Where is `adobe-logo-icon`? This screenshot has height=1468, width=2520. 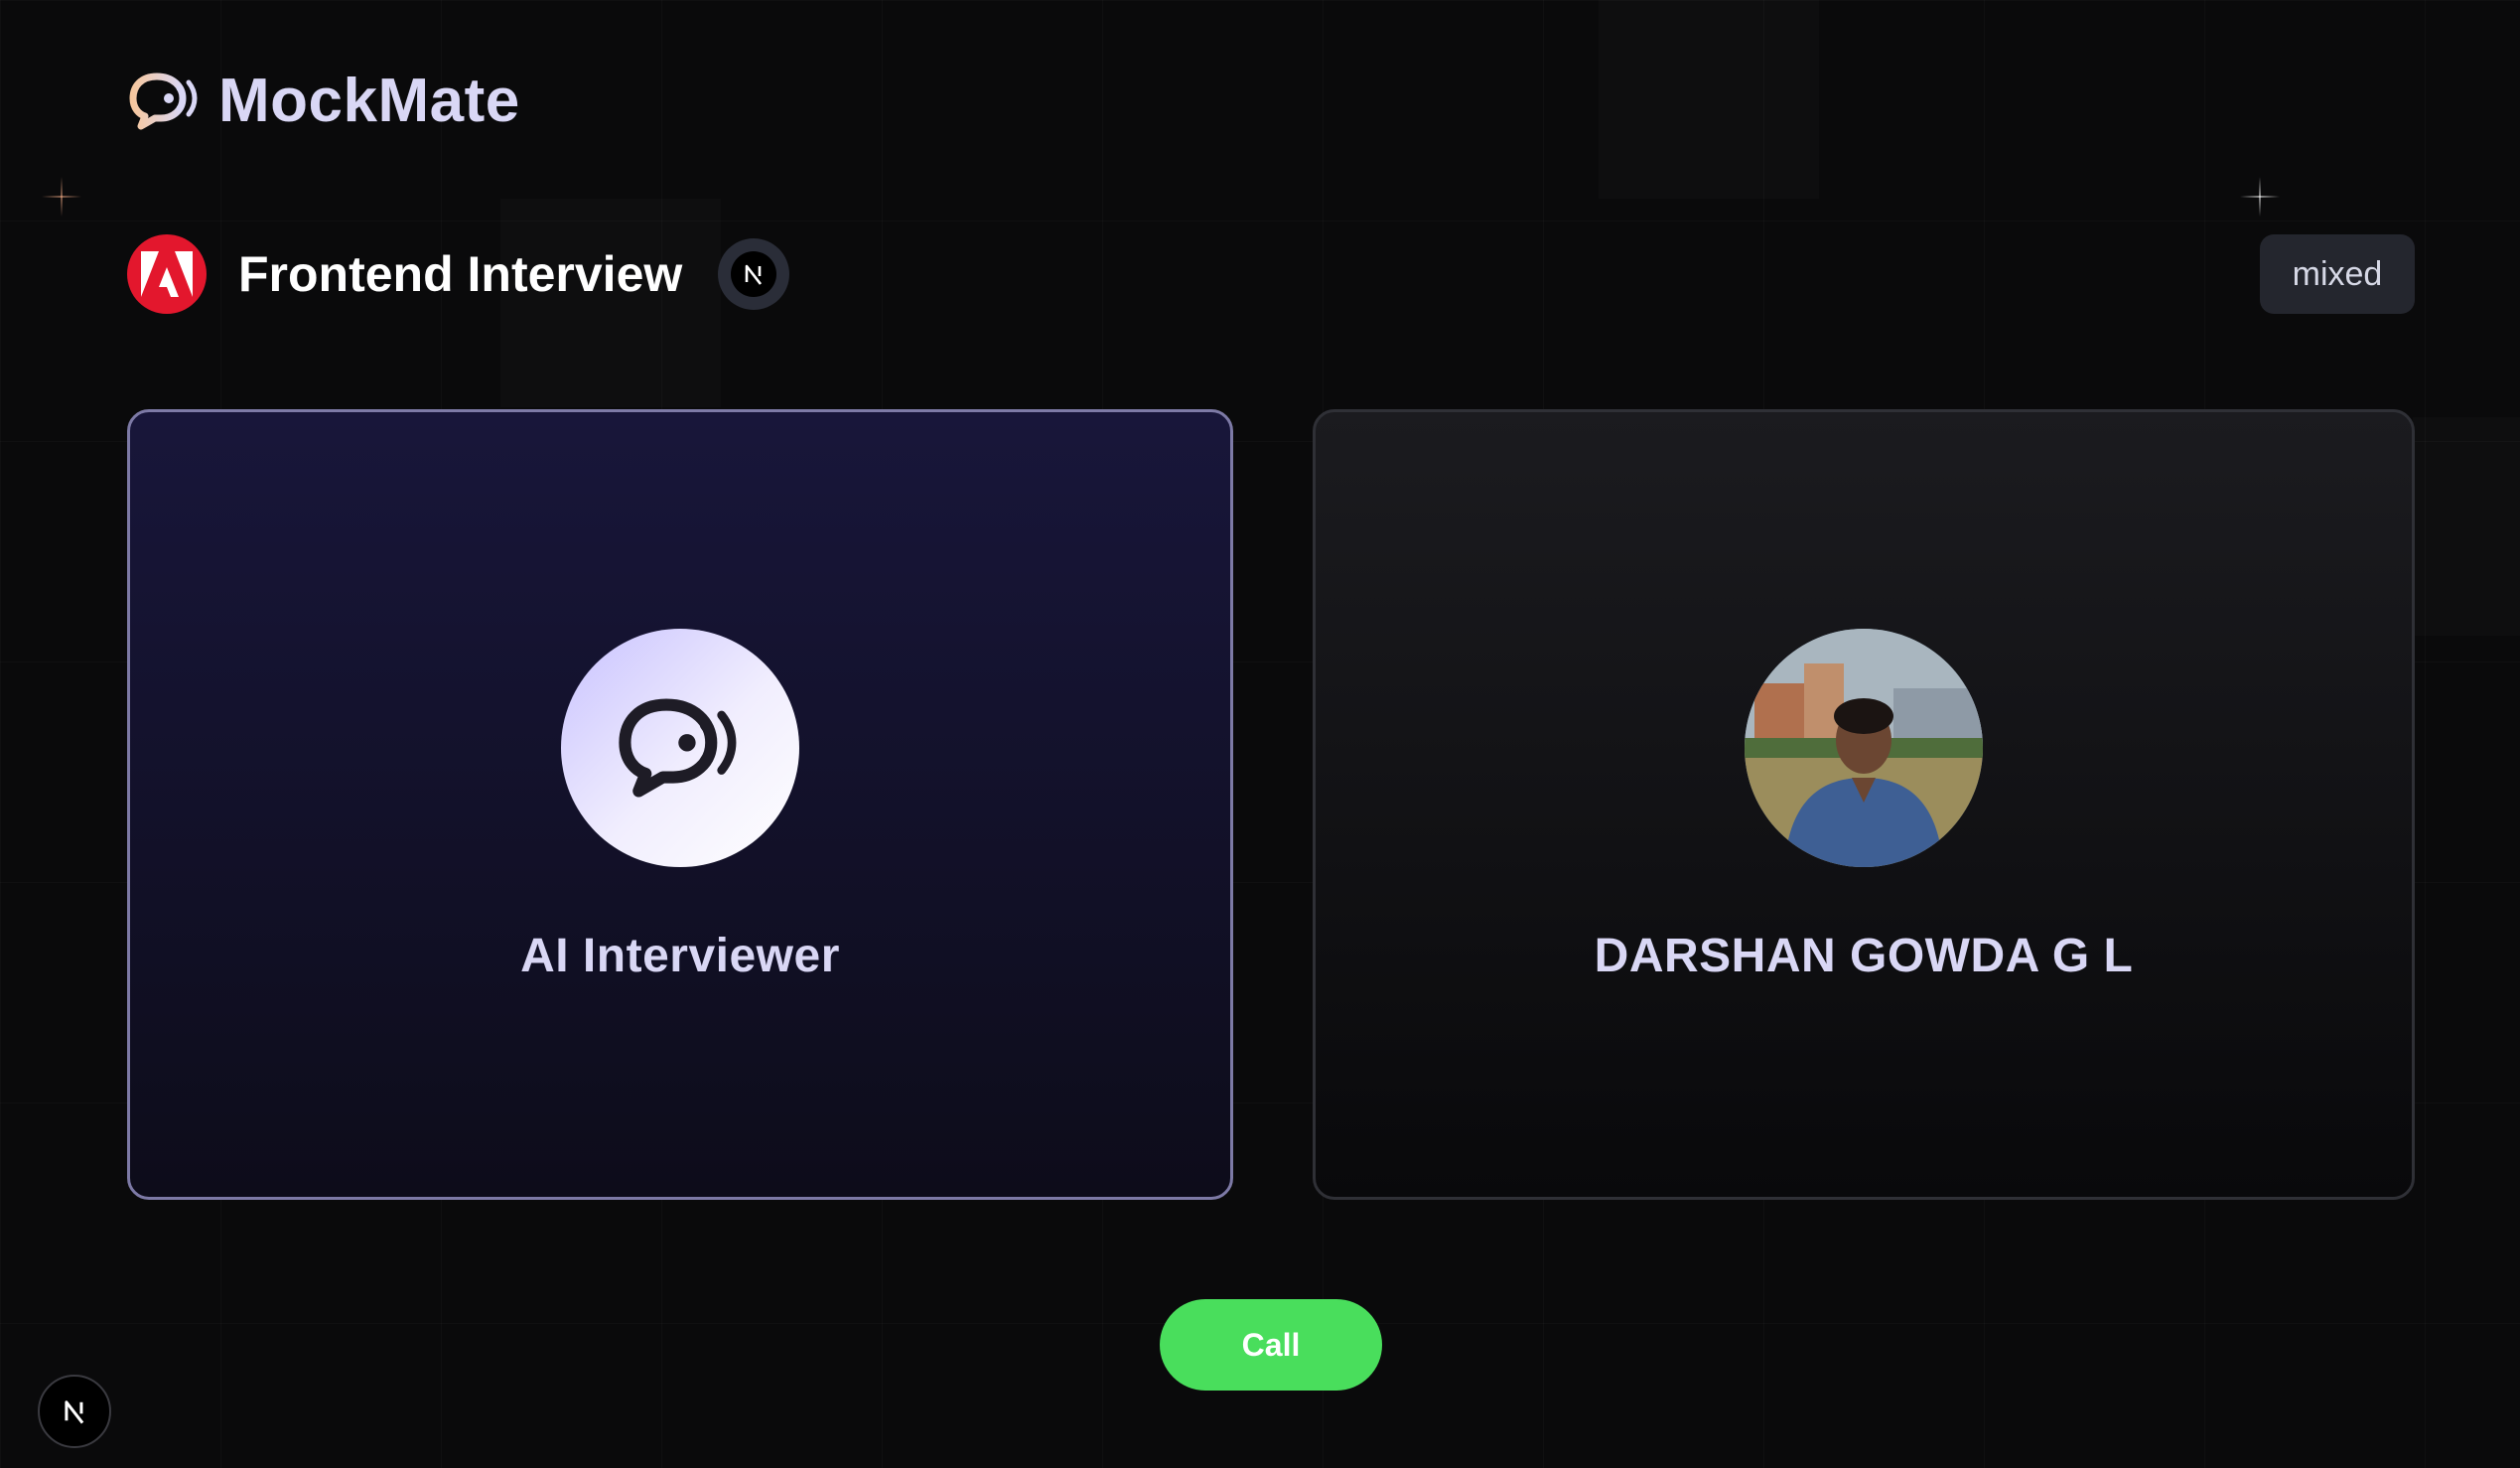
adobe-logo-icon is located at coordinates (167, 274).